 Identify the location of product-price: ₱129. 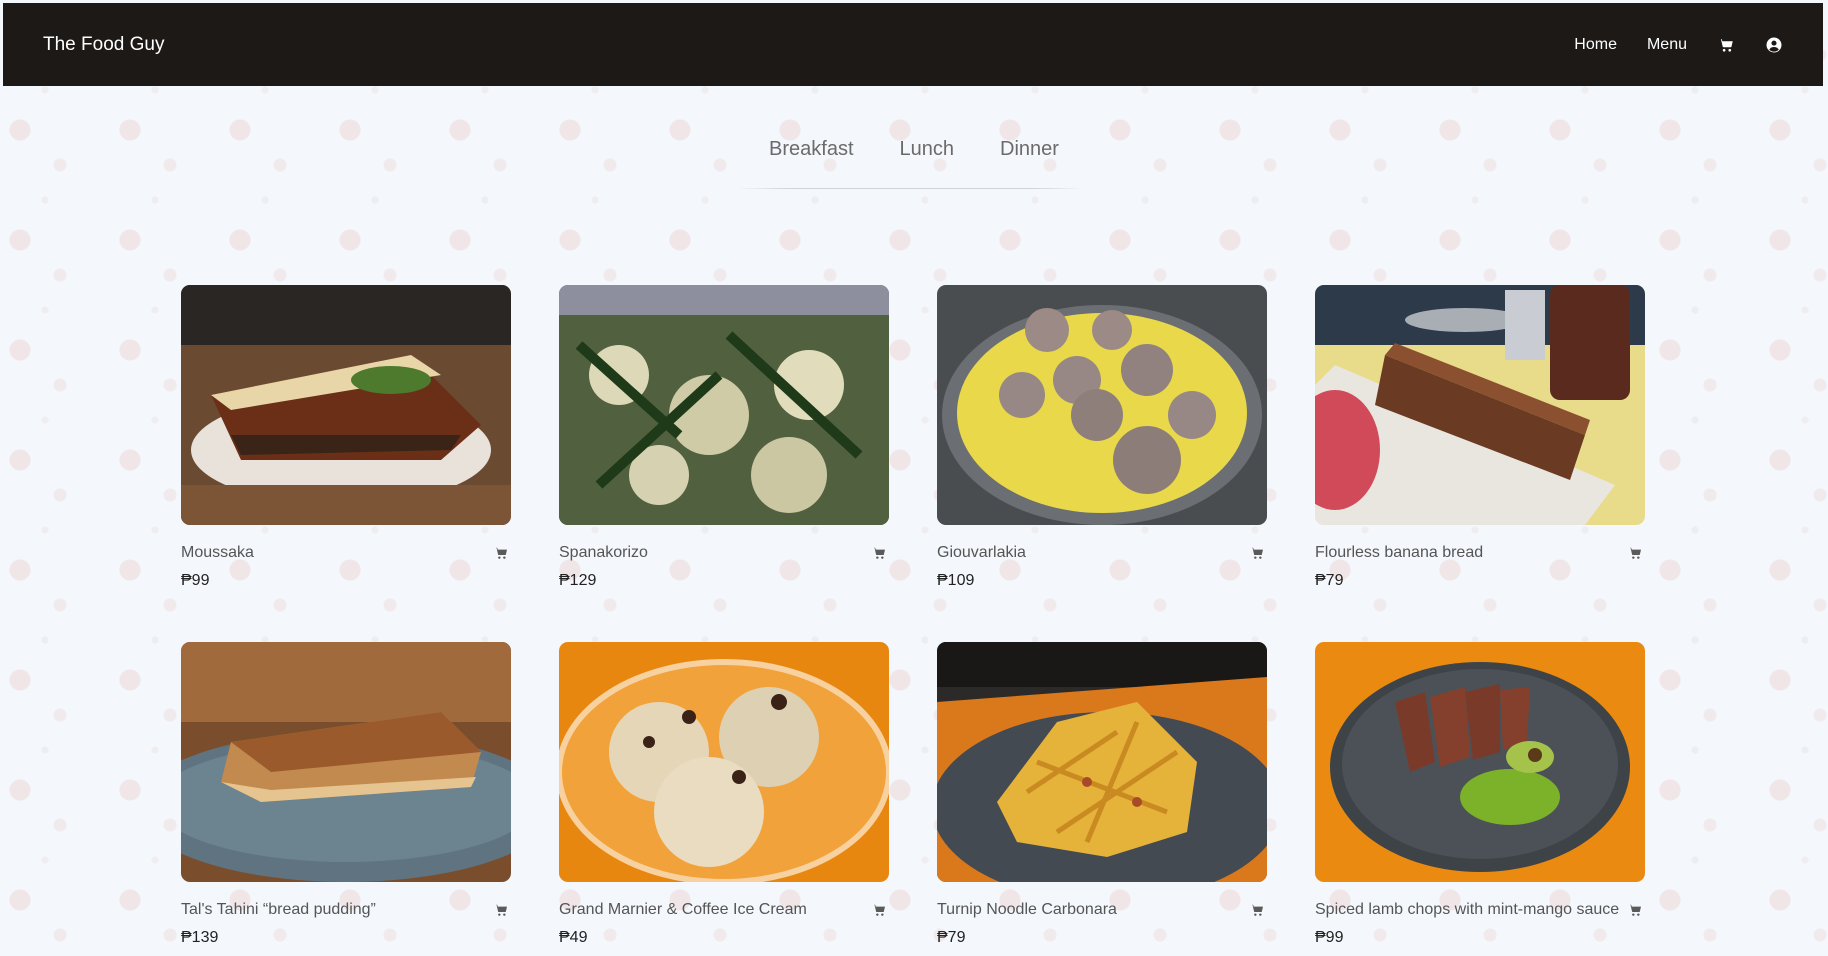
(578, 580).